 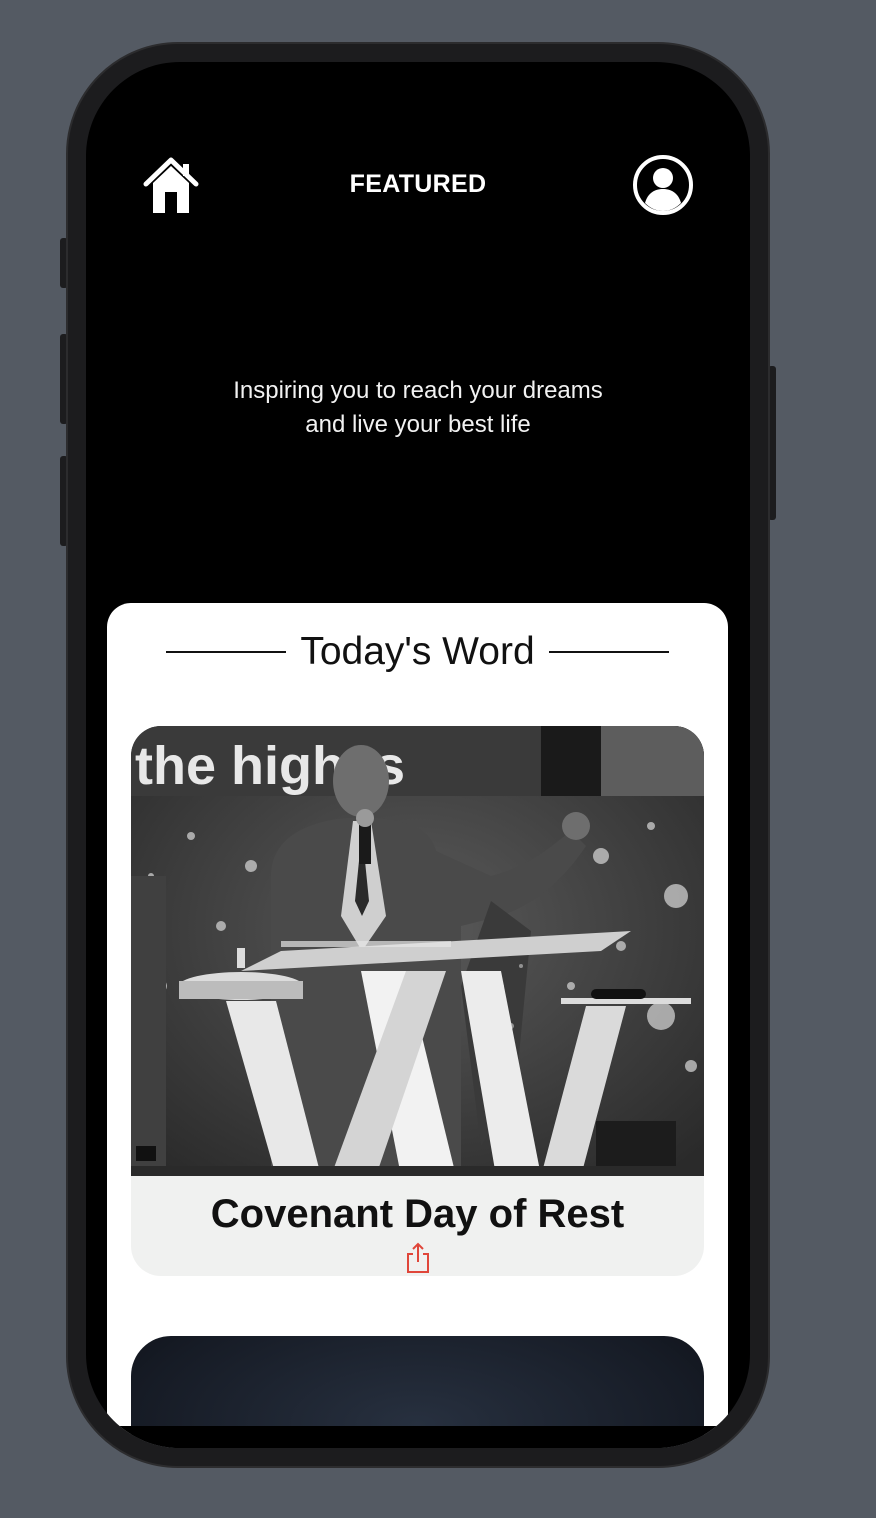 What do you see at coordinates (418, 1258) in the screenshot?
I see `share-icon` at bounding box center [418, 1258].